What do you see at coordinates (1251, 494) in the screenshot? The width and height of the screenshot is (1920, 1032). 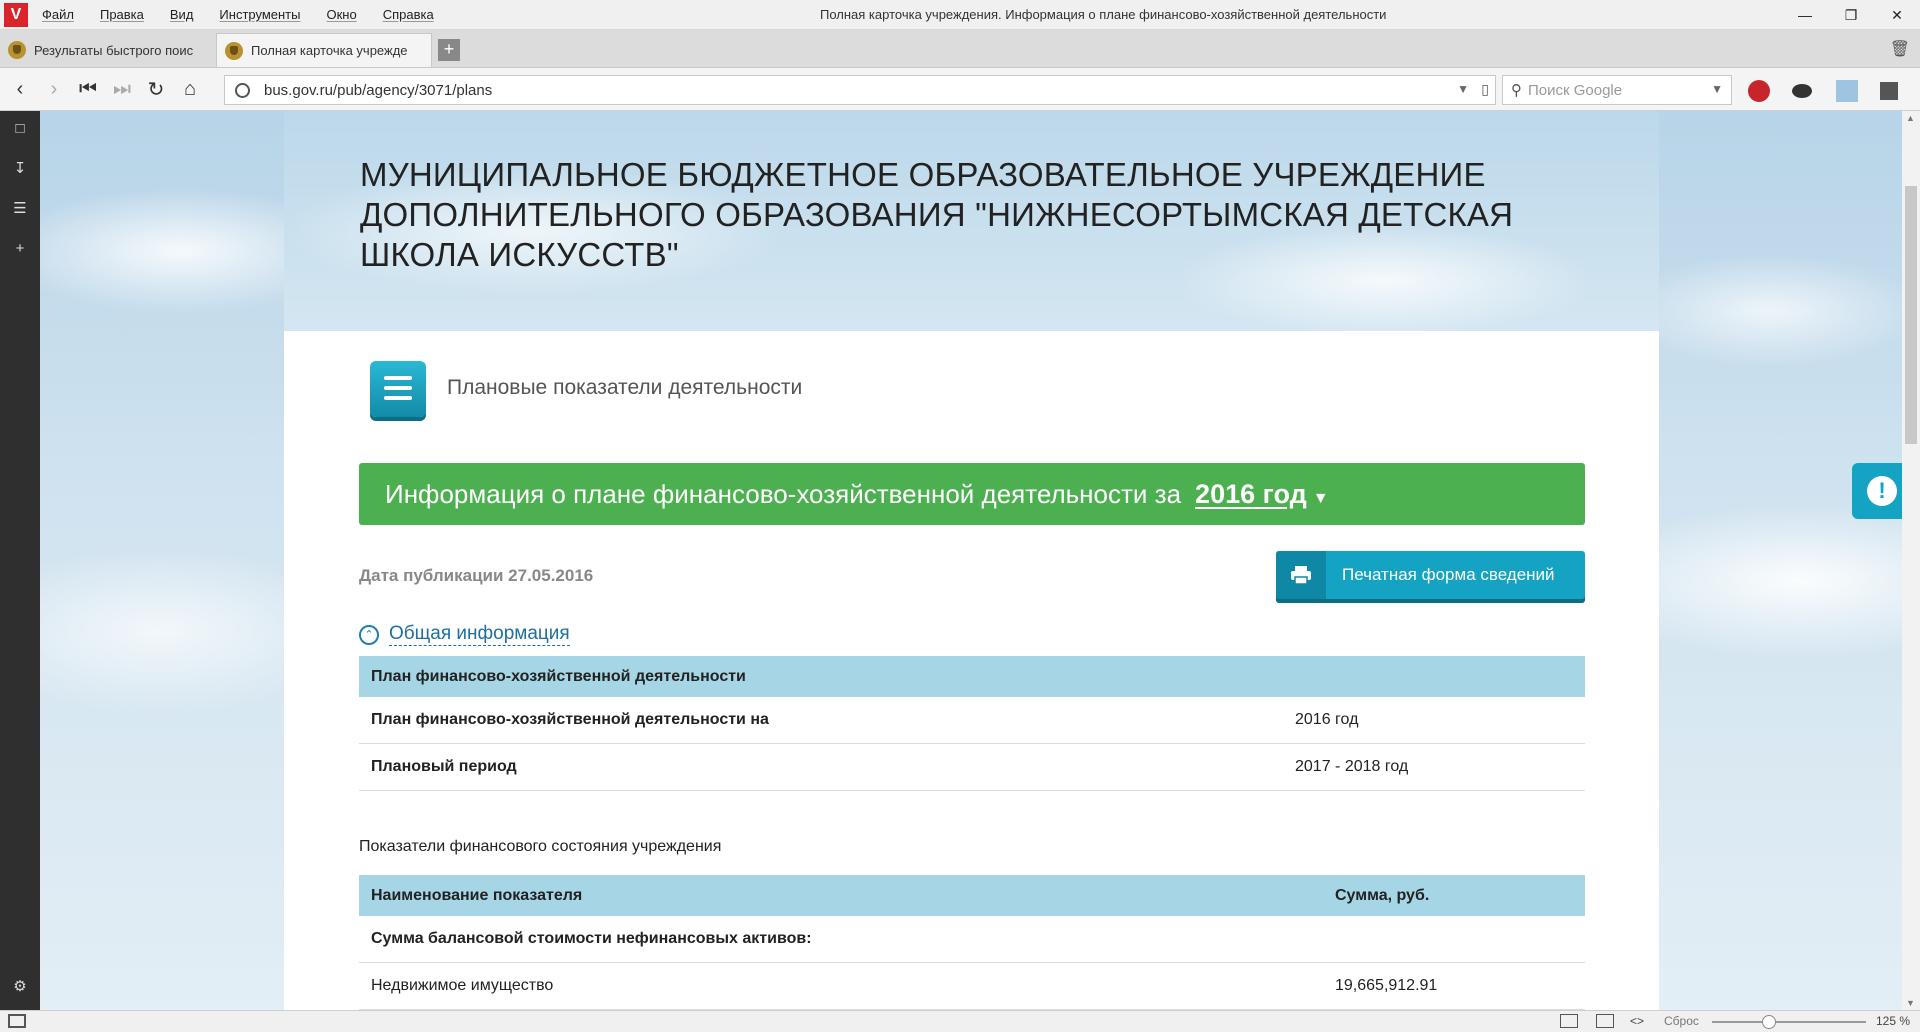 I see `year-selector: 2016 год` at bounding box center [1251, 494].